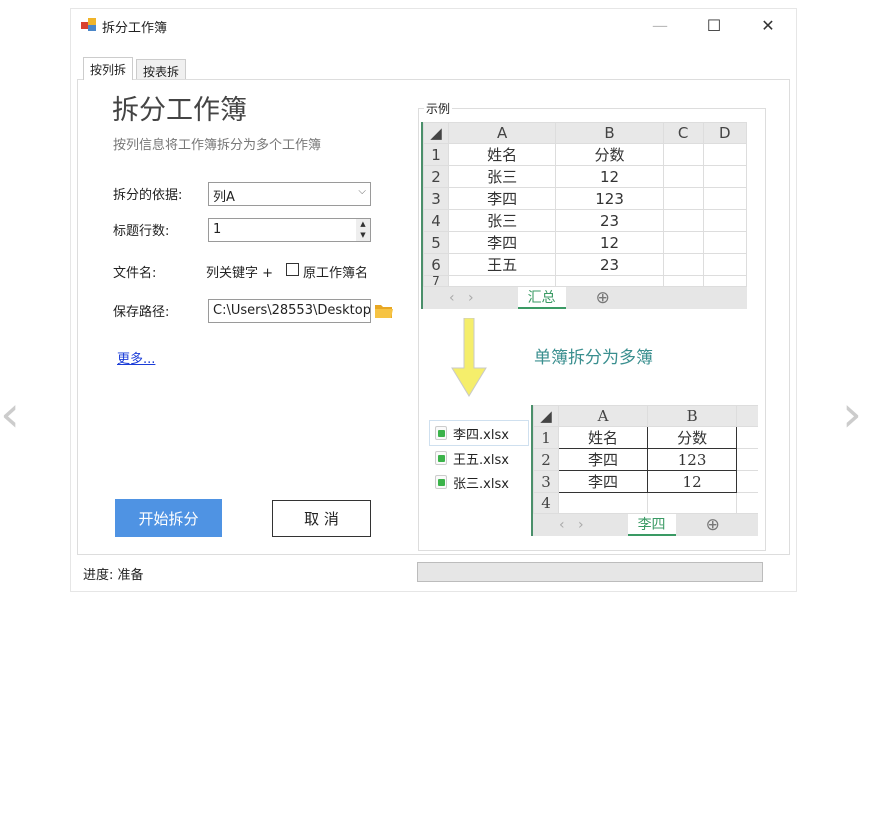 Image resolution: width=877 pixels, height=829 pixels. What do you see at coordinates (438, 108) in the screenshot?
I see `example-group-label: 示例` at bounding box center [438, 108].